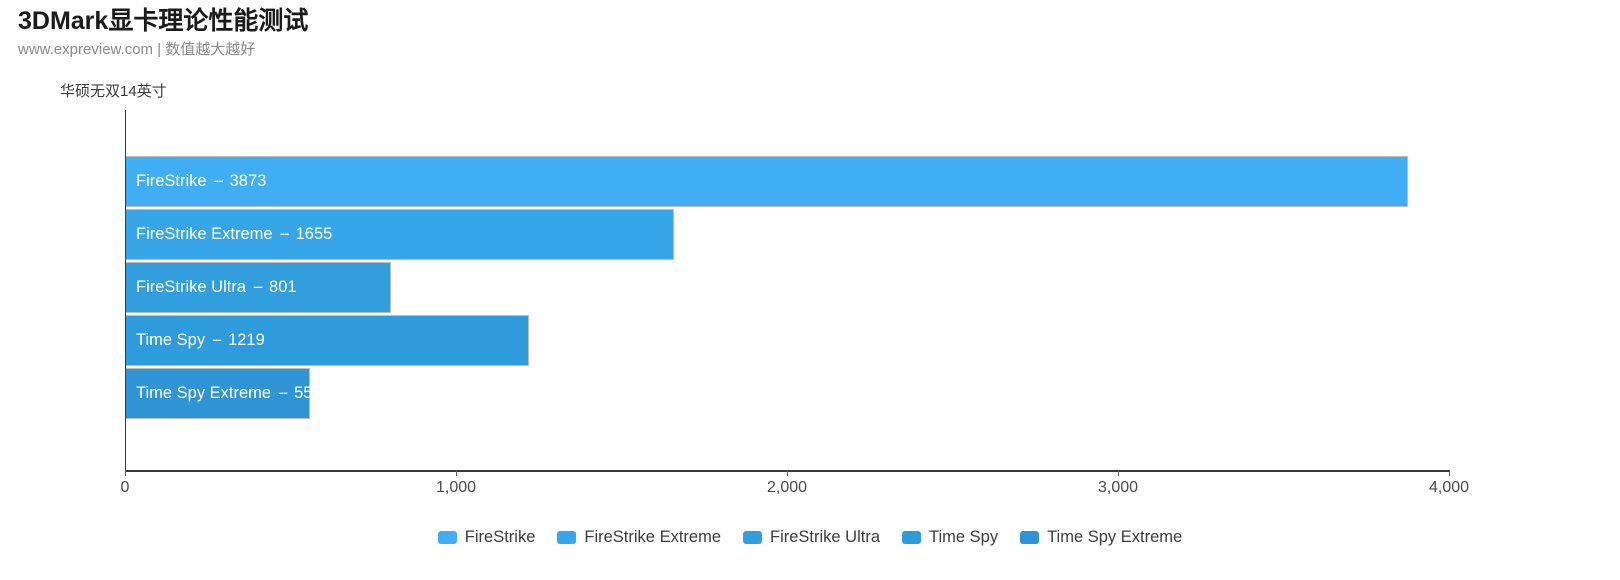  Describe the element at coordinates (1449, 487) in the screenshot. I see `x-tick-label: 4,000` at that location.